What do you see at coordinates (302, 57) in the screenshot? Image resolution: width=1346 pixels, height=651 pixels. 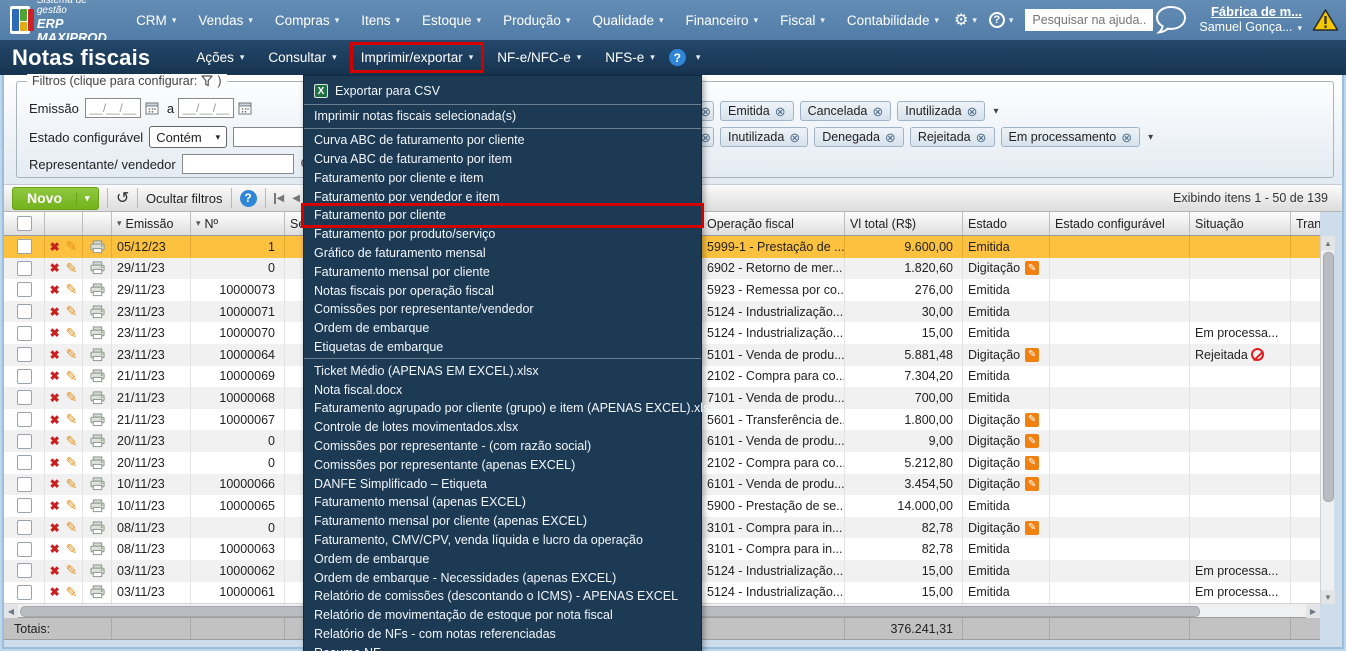 I see `menu-consultar: Consultar ▾` at bounding box center [302, 57].